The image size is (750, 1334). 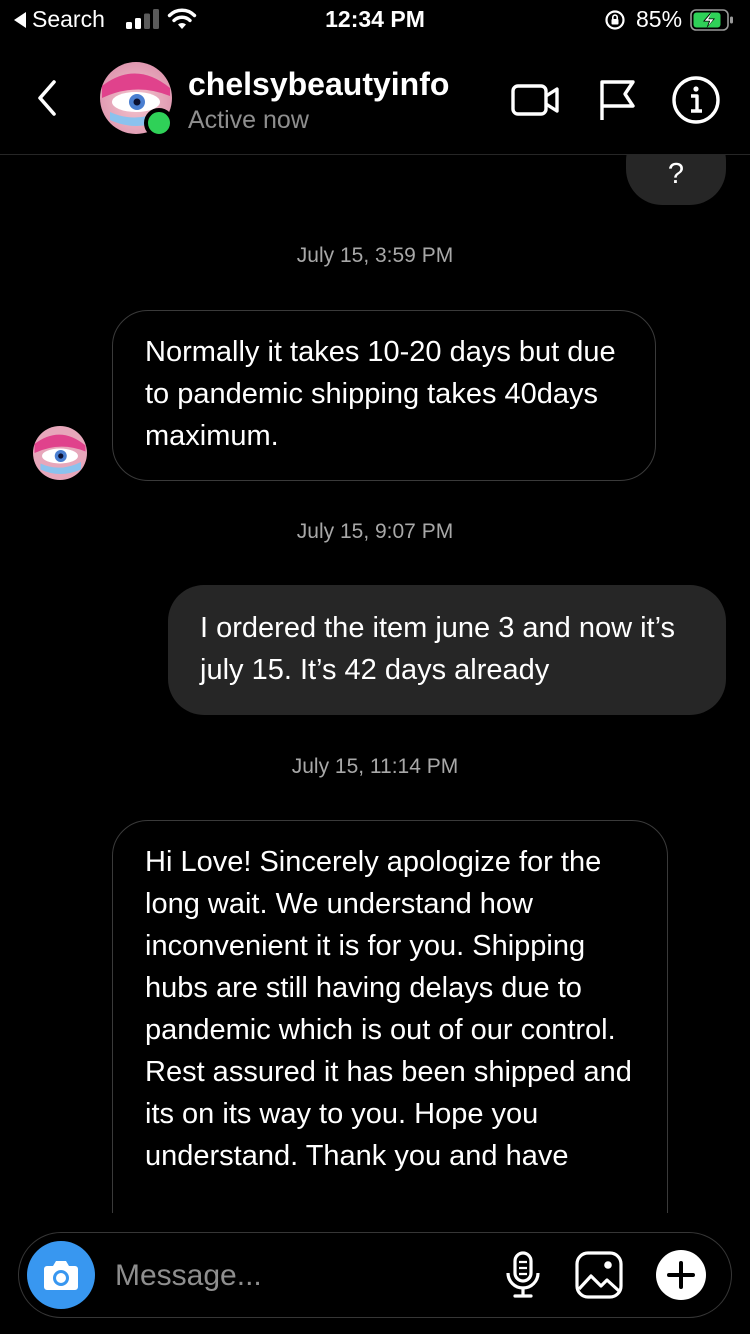 I want to click on chat-header: chelsybeautyinfo Active now, so click(x=375, y=99).